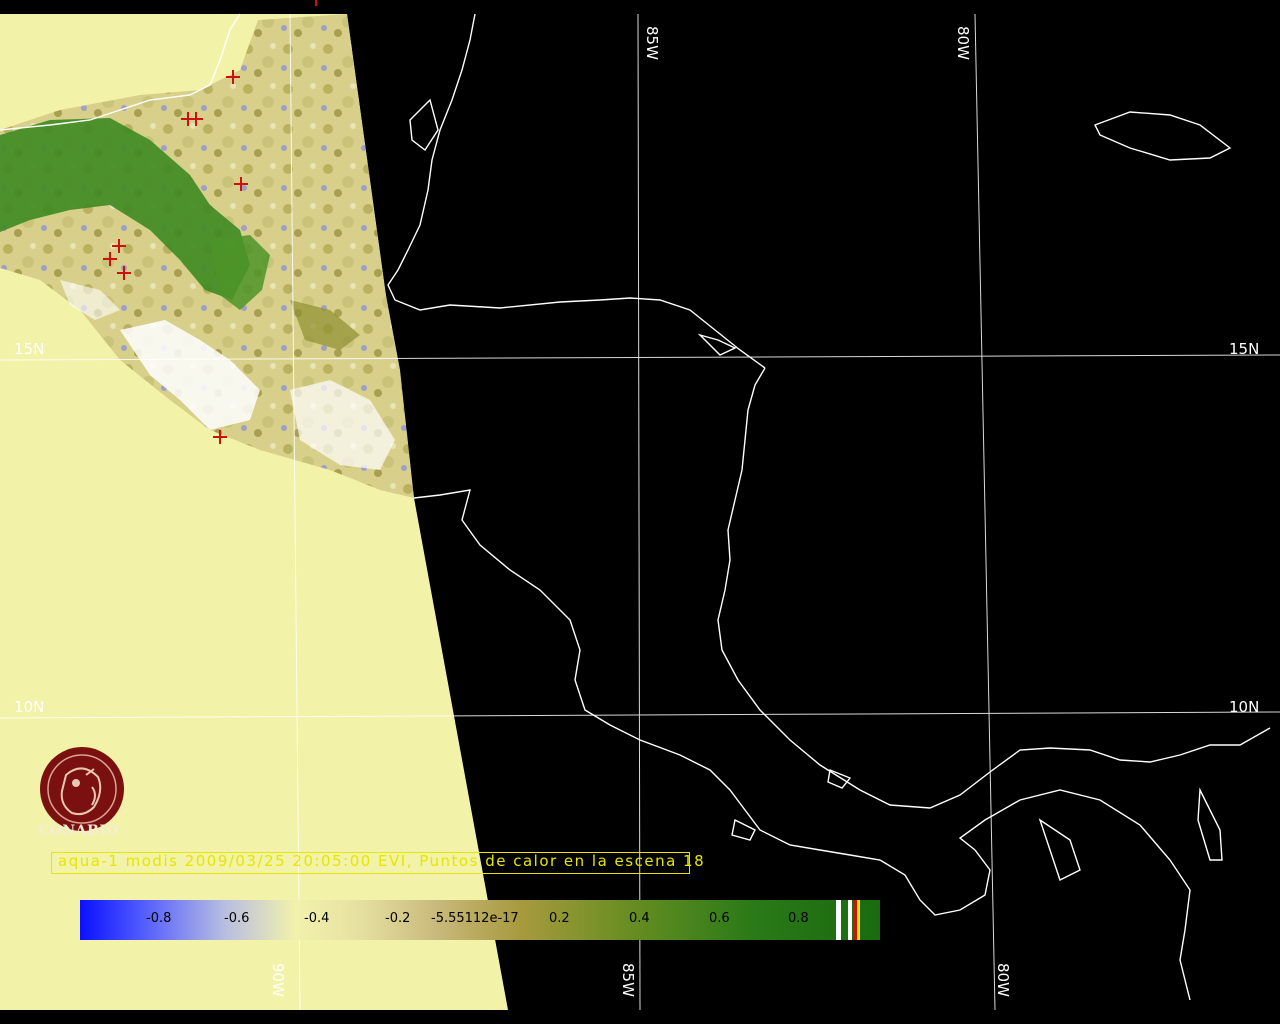 Image resolution: width=1280 pixels, height=1024 pixels. What do you see at coordinates (963, 43) in the screenshot?
I see `lon-80w-top-label: 80W` at bounding box center [963, 43].